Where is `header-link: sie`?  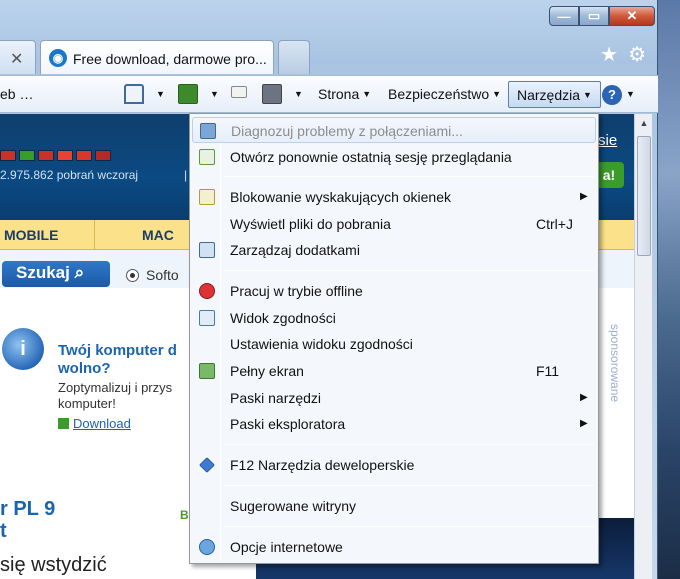 header-link: sie is located at coordinates (607, 140).